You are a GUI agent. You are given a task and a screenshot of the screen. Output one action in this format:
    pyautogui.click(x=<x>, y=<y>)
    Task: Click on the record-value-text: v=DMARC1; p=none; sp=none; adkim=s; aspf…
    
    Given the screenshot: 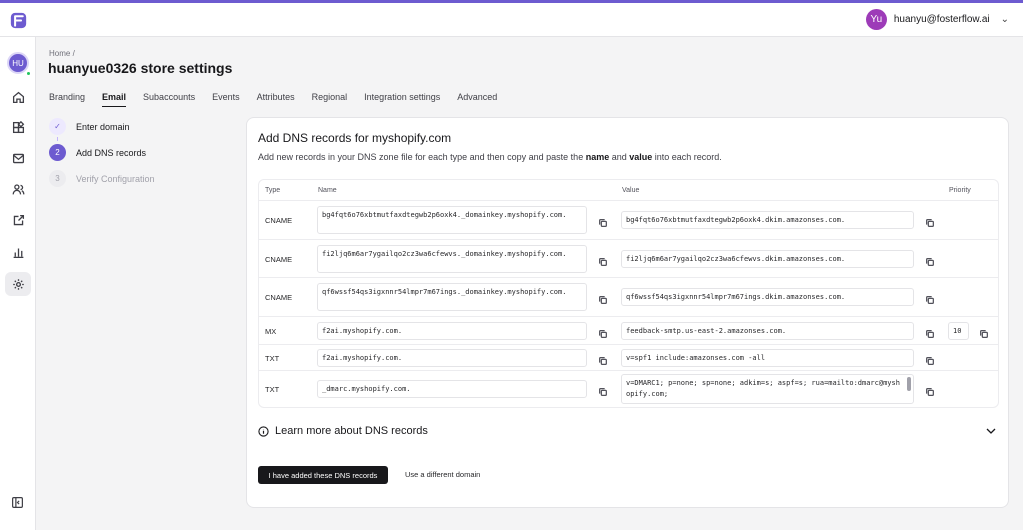 What is the action you would take?
    pyautogui.click(x=763, y=388)
    